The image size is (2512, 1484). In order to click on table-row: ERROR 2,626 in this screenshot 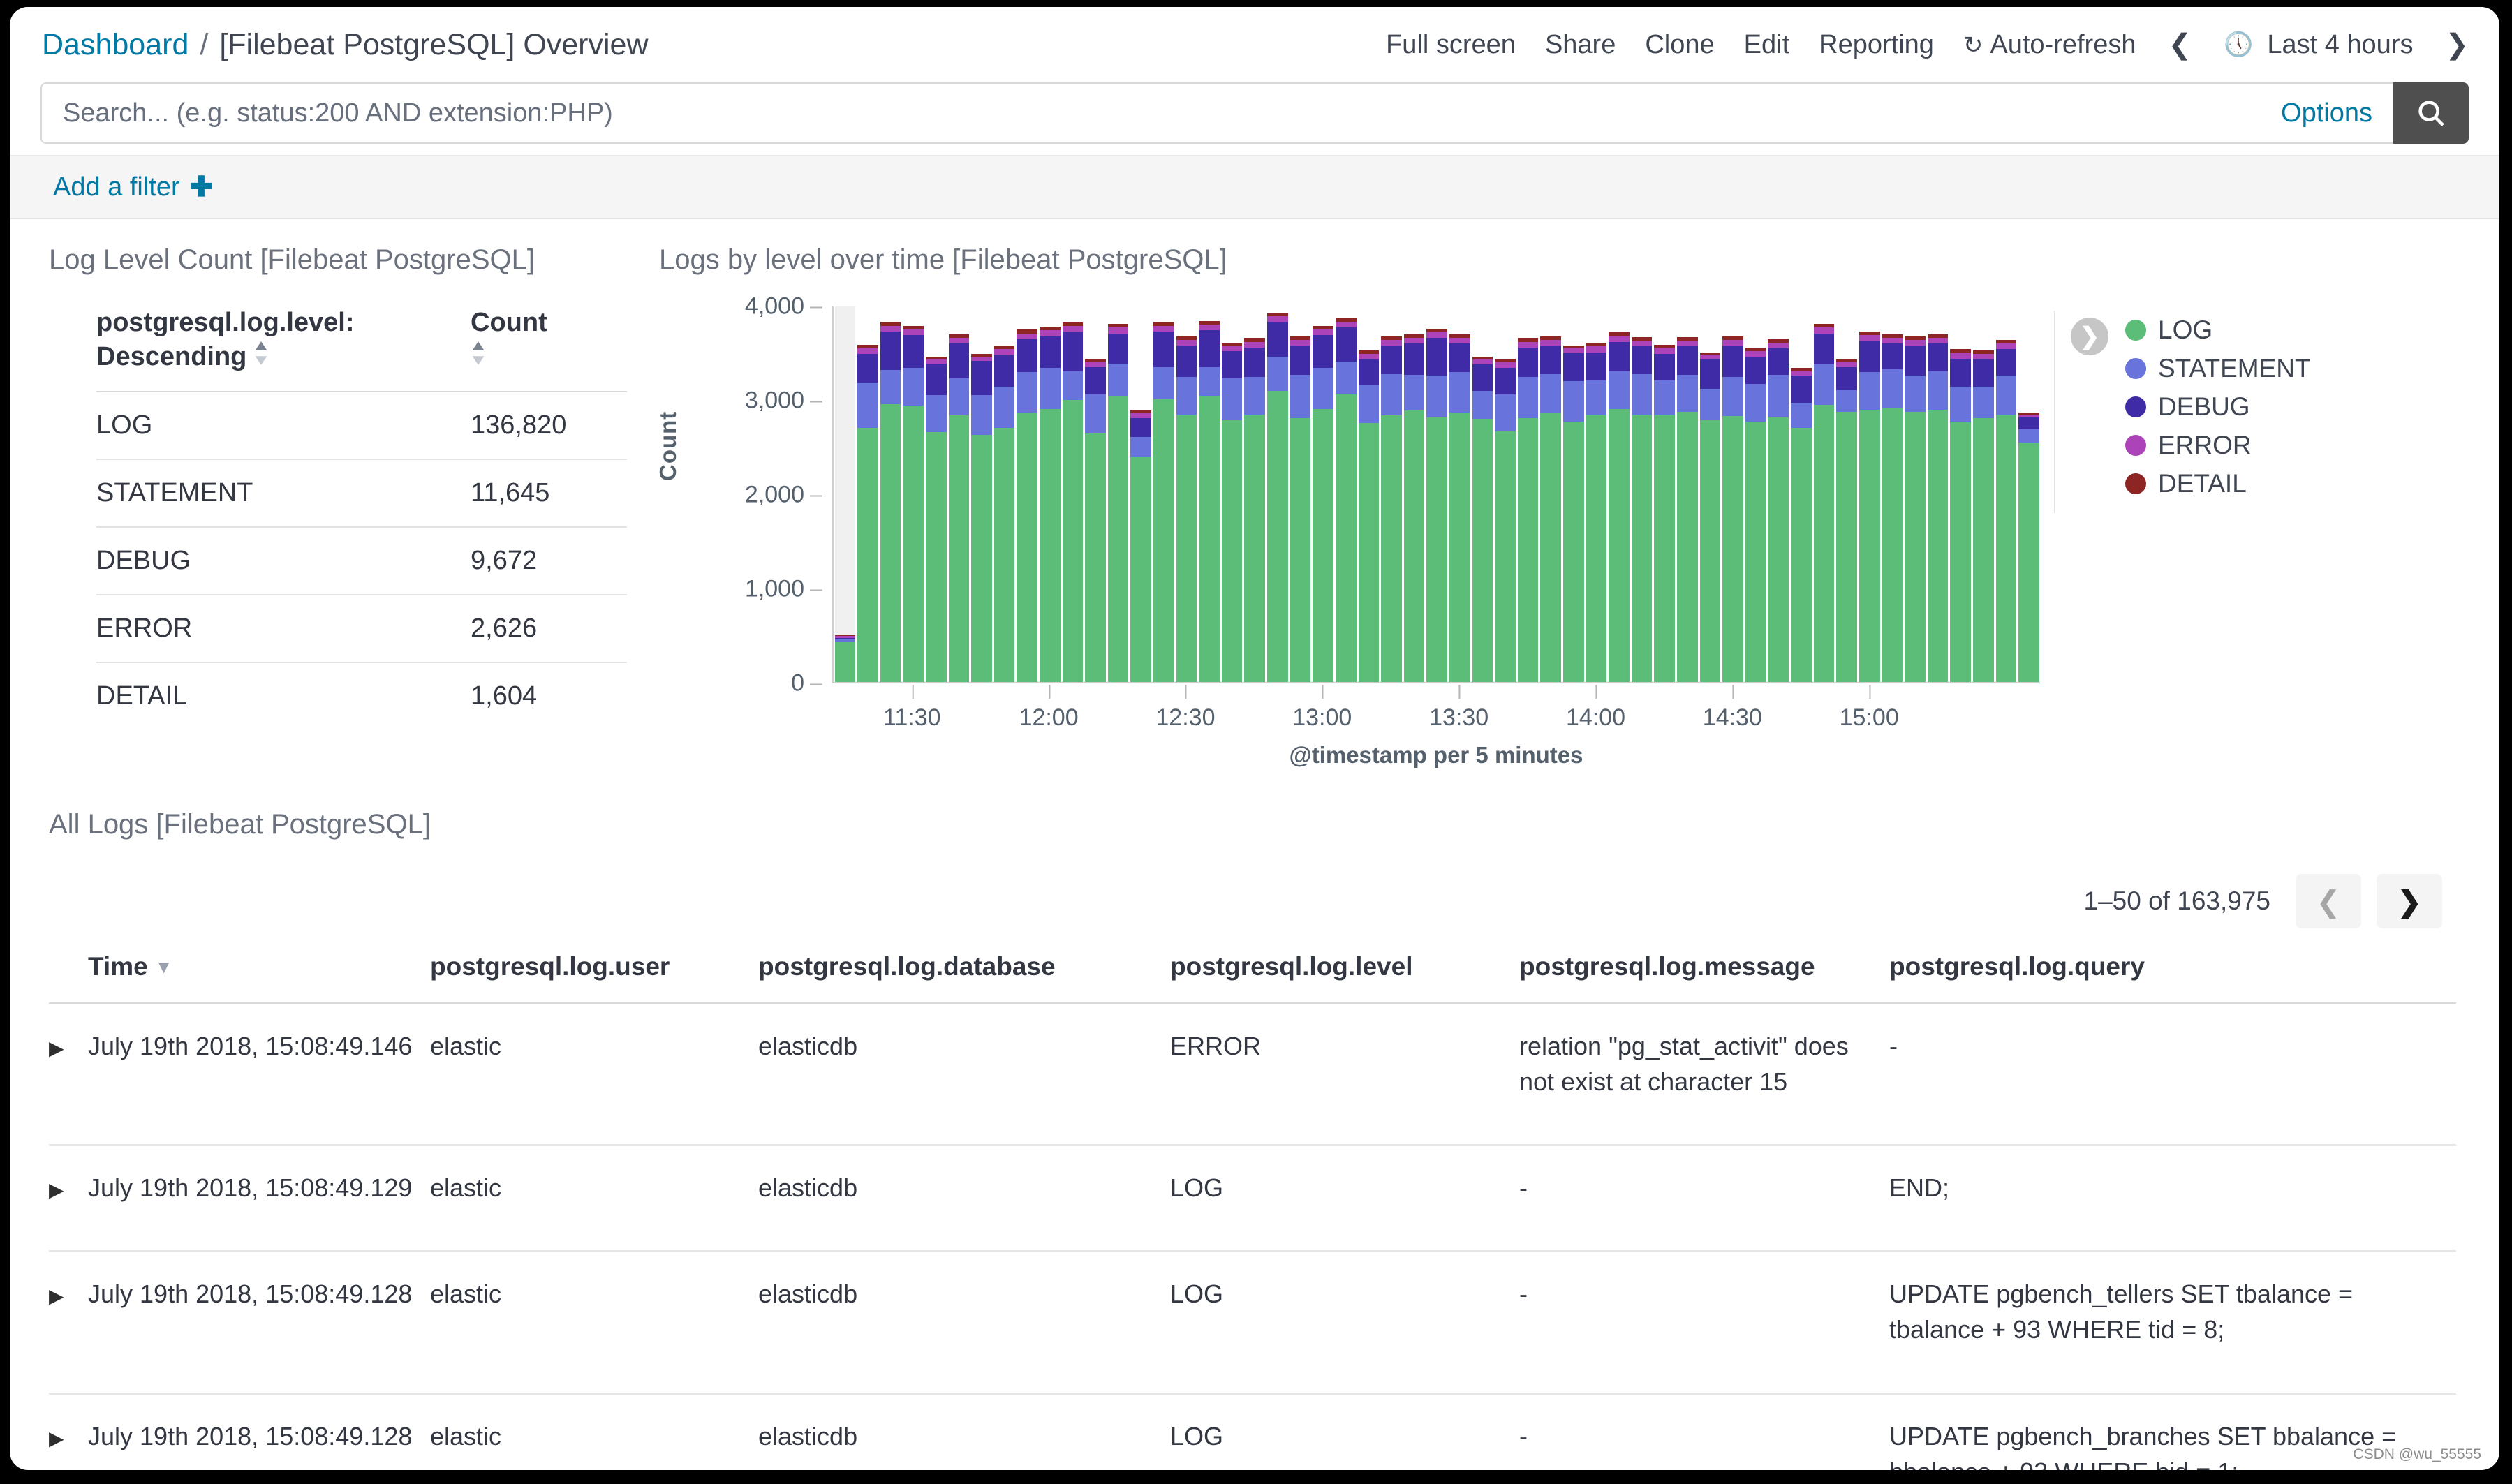, I will do `click(361, 628)`.